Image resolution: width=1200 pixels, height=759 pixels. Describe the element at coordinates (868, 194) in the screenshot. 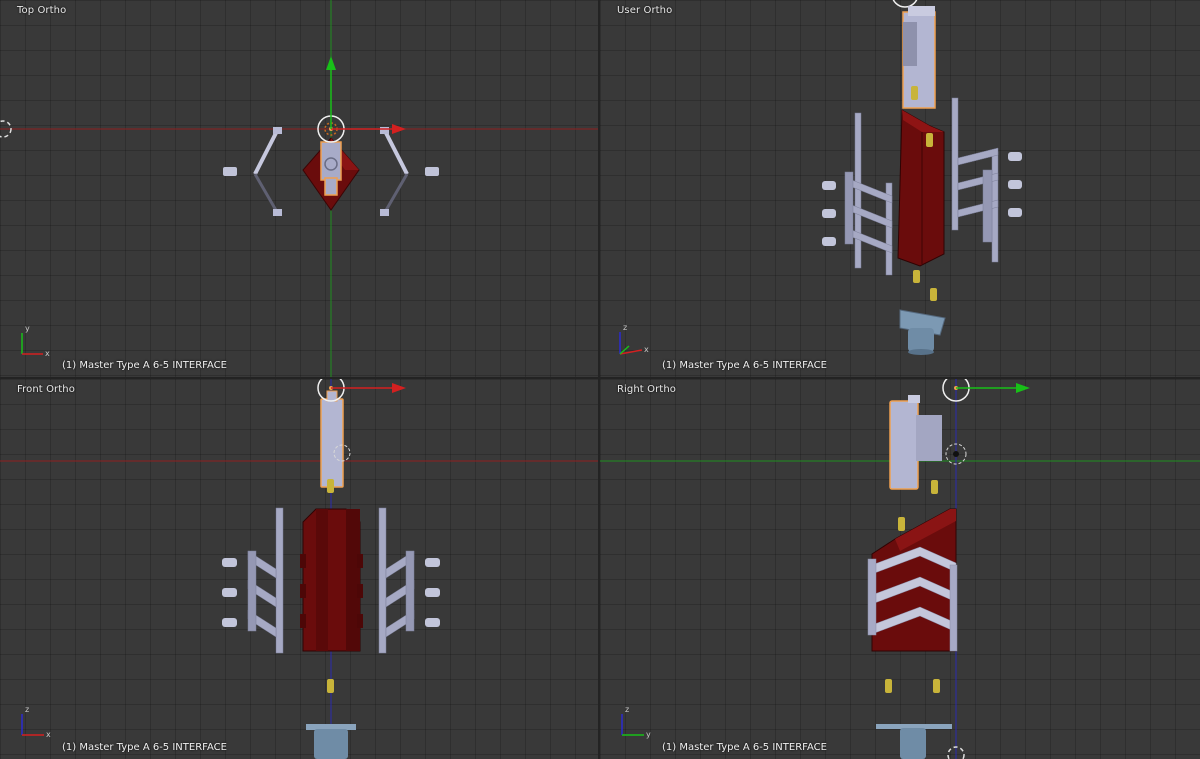

I see `left-frame-part` at that location.